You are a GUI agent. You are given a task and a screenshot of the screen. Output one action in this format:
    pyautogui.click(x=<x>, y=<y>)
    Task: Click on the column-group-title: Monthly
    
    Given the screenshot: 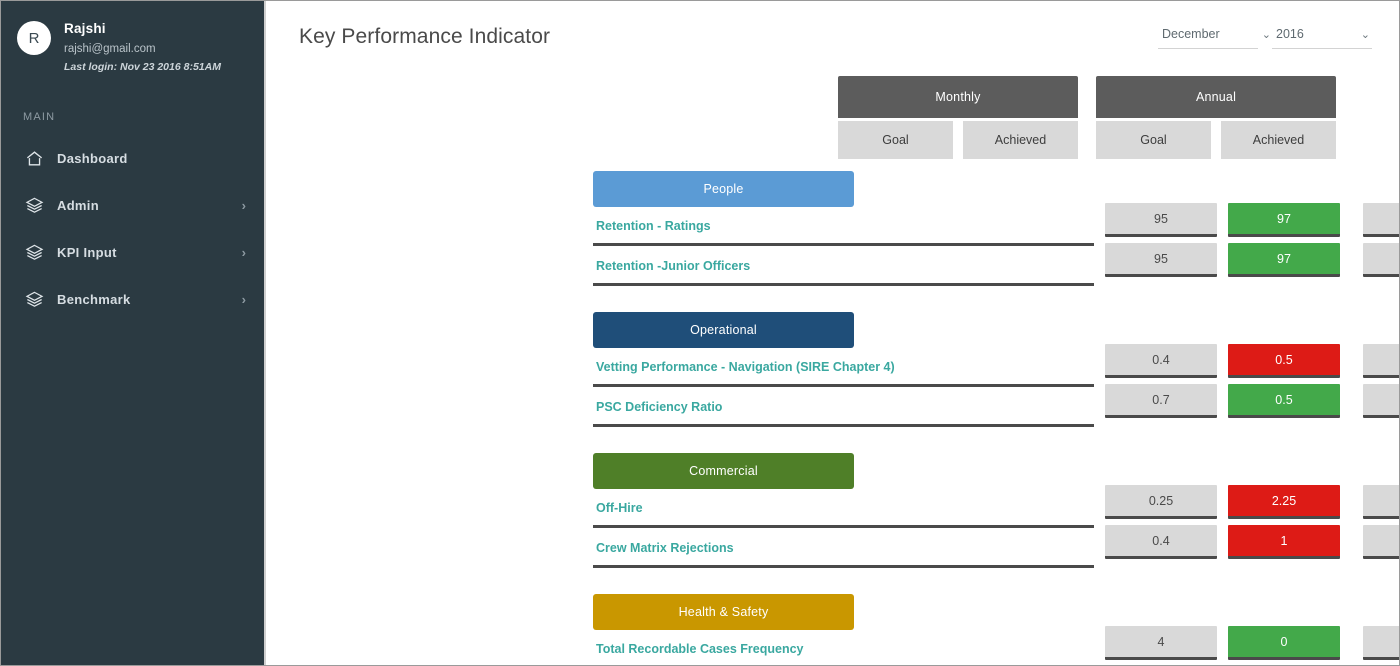 What is the action you would take?
    pyautogui.click(x=958, y=97)
    